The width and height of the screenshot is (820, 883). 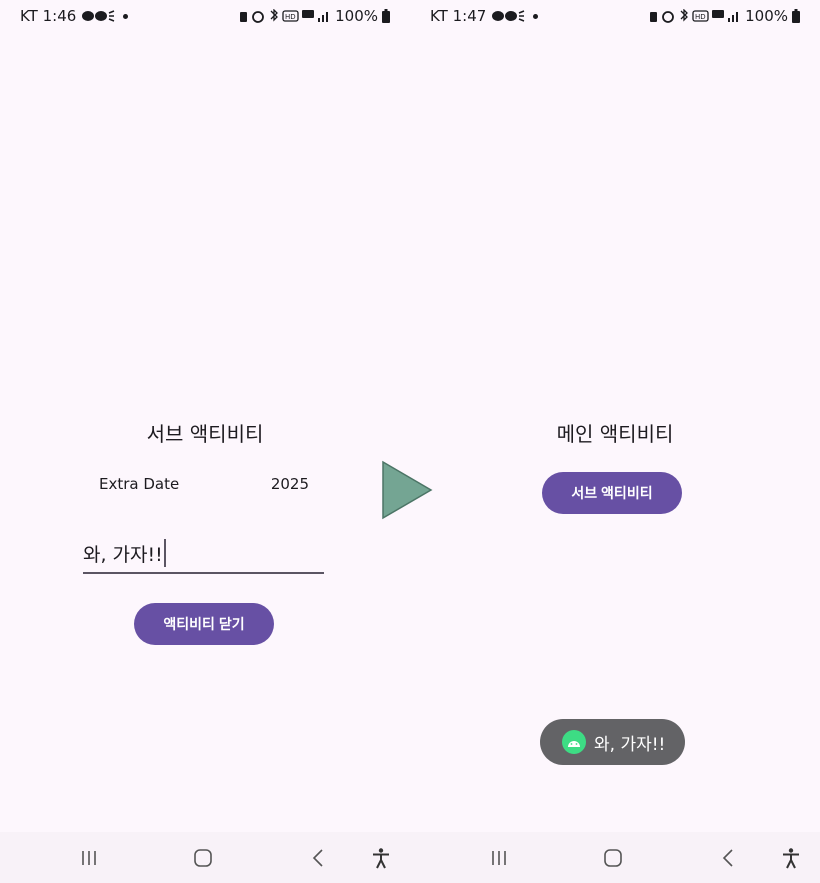 I want to click on extra-value: 2025, so click(x=289, y=484).